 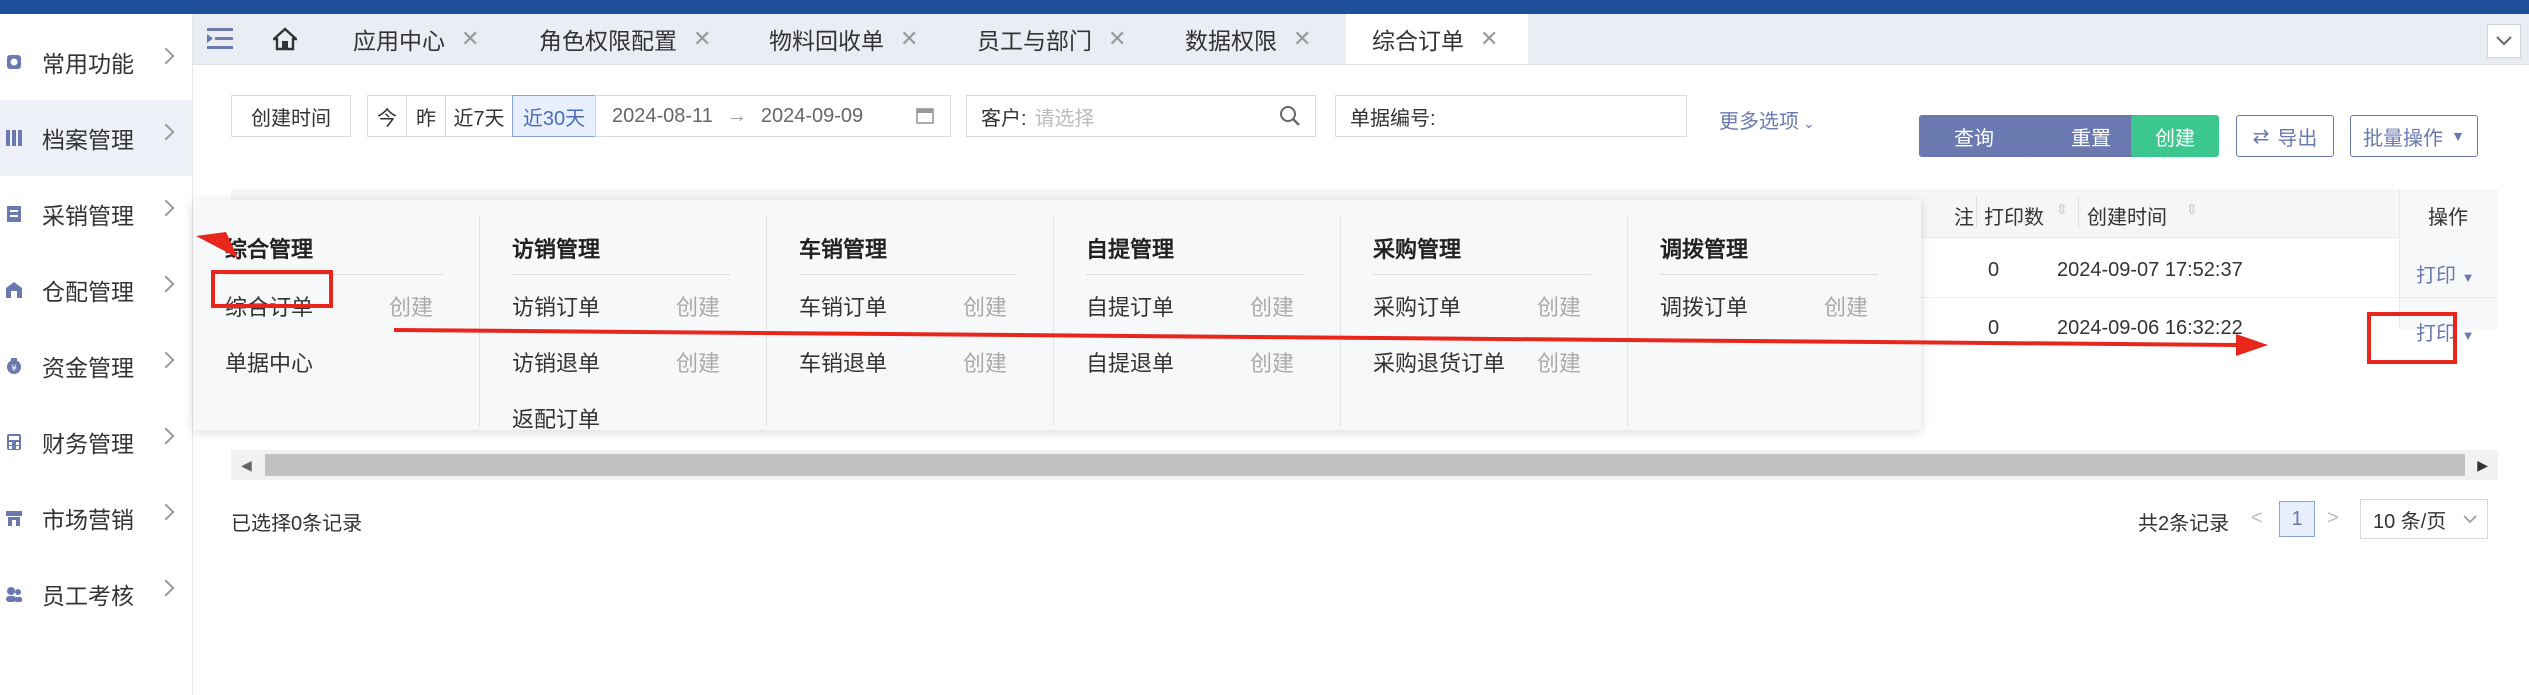 I want to click on annotation-arrow-line, so click(x=1317, y=337).